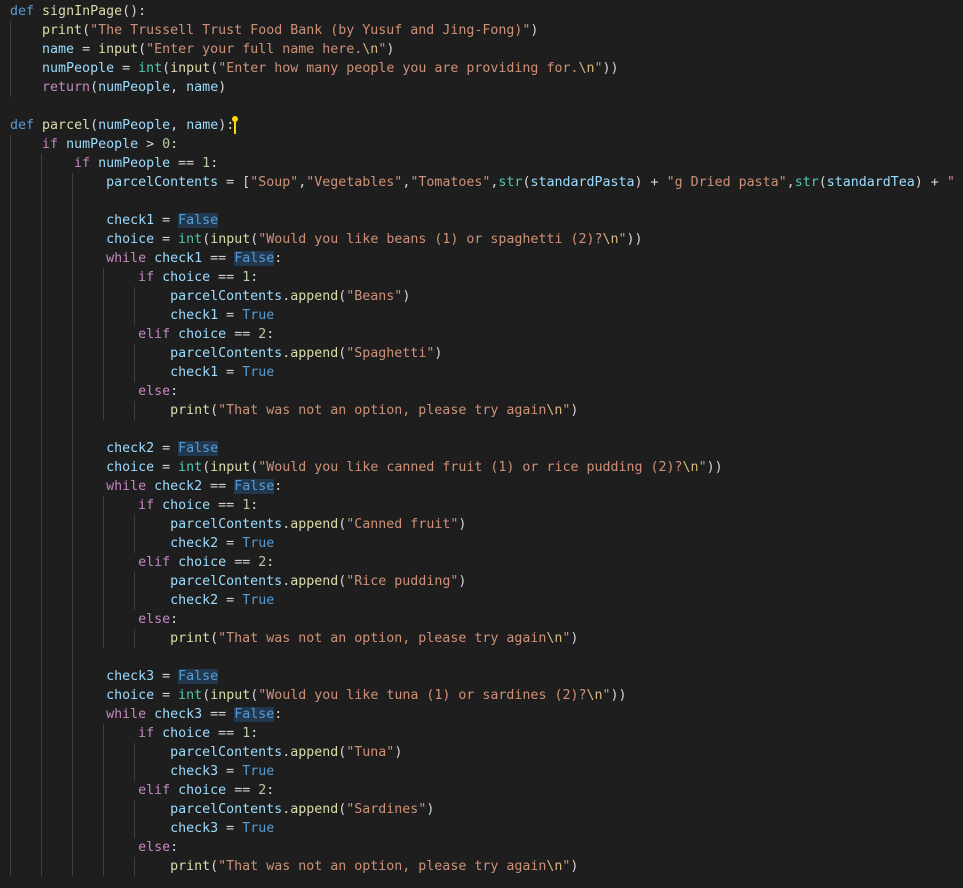 The height and width of the screenshot is (888, 963). What do you see at coordinates (486, 220) in the screenshot?
I see `code-line: check1 = False` at bounding box center [486, 220].